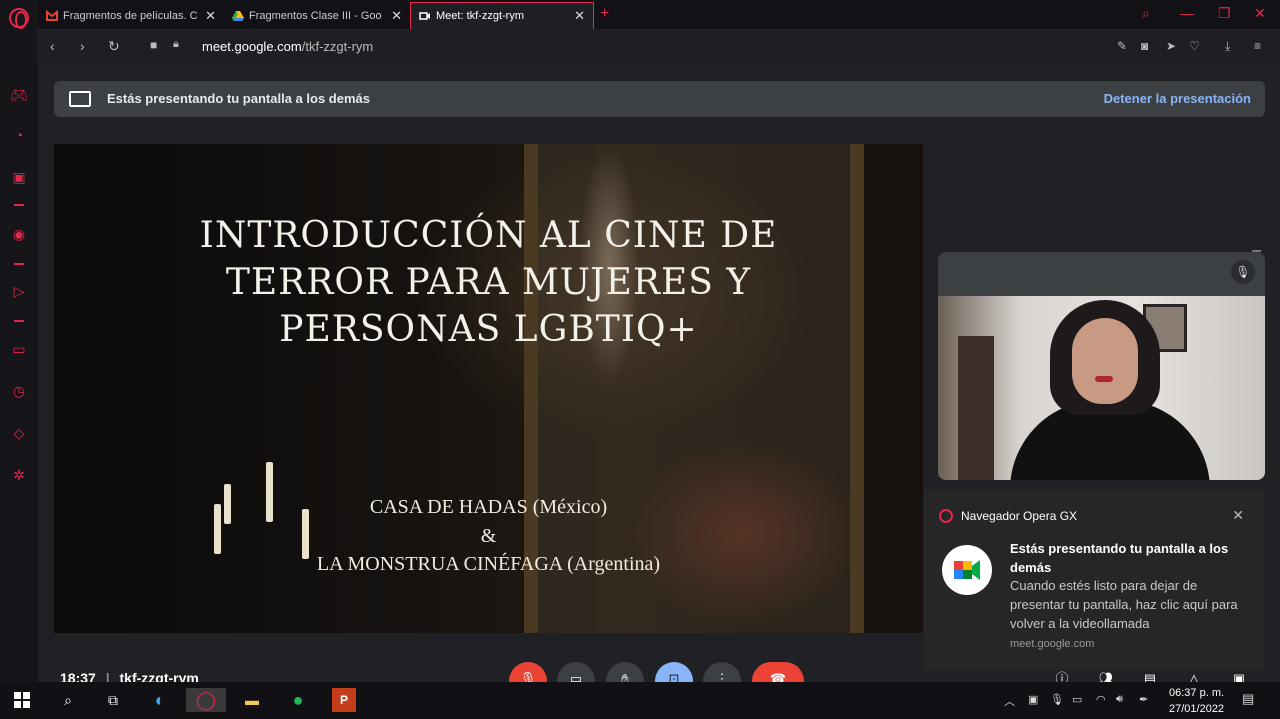  I want to click on slide-title-line: TERROR PARA MUJERES Y, so click(488, 282).